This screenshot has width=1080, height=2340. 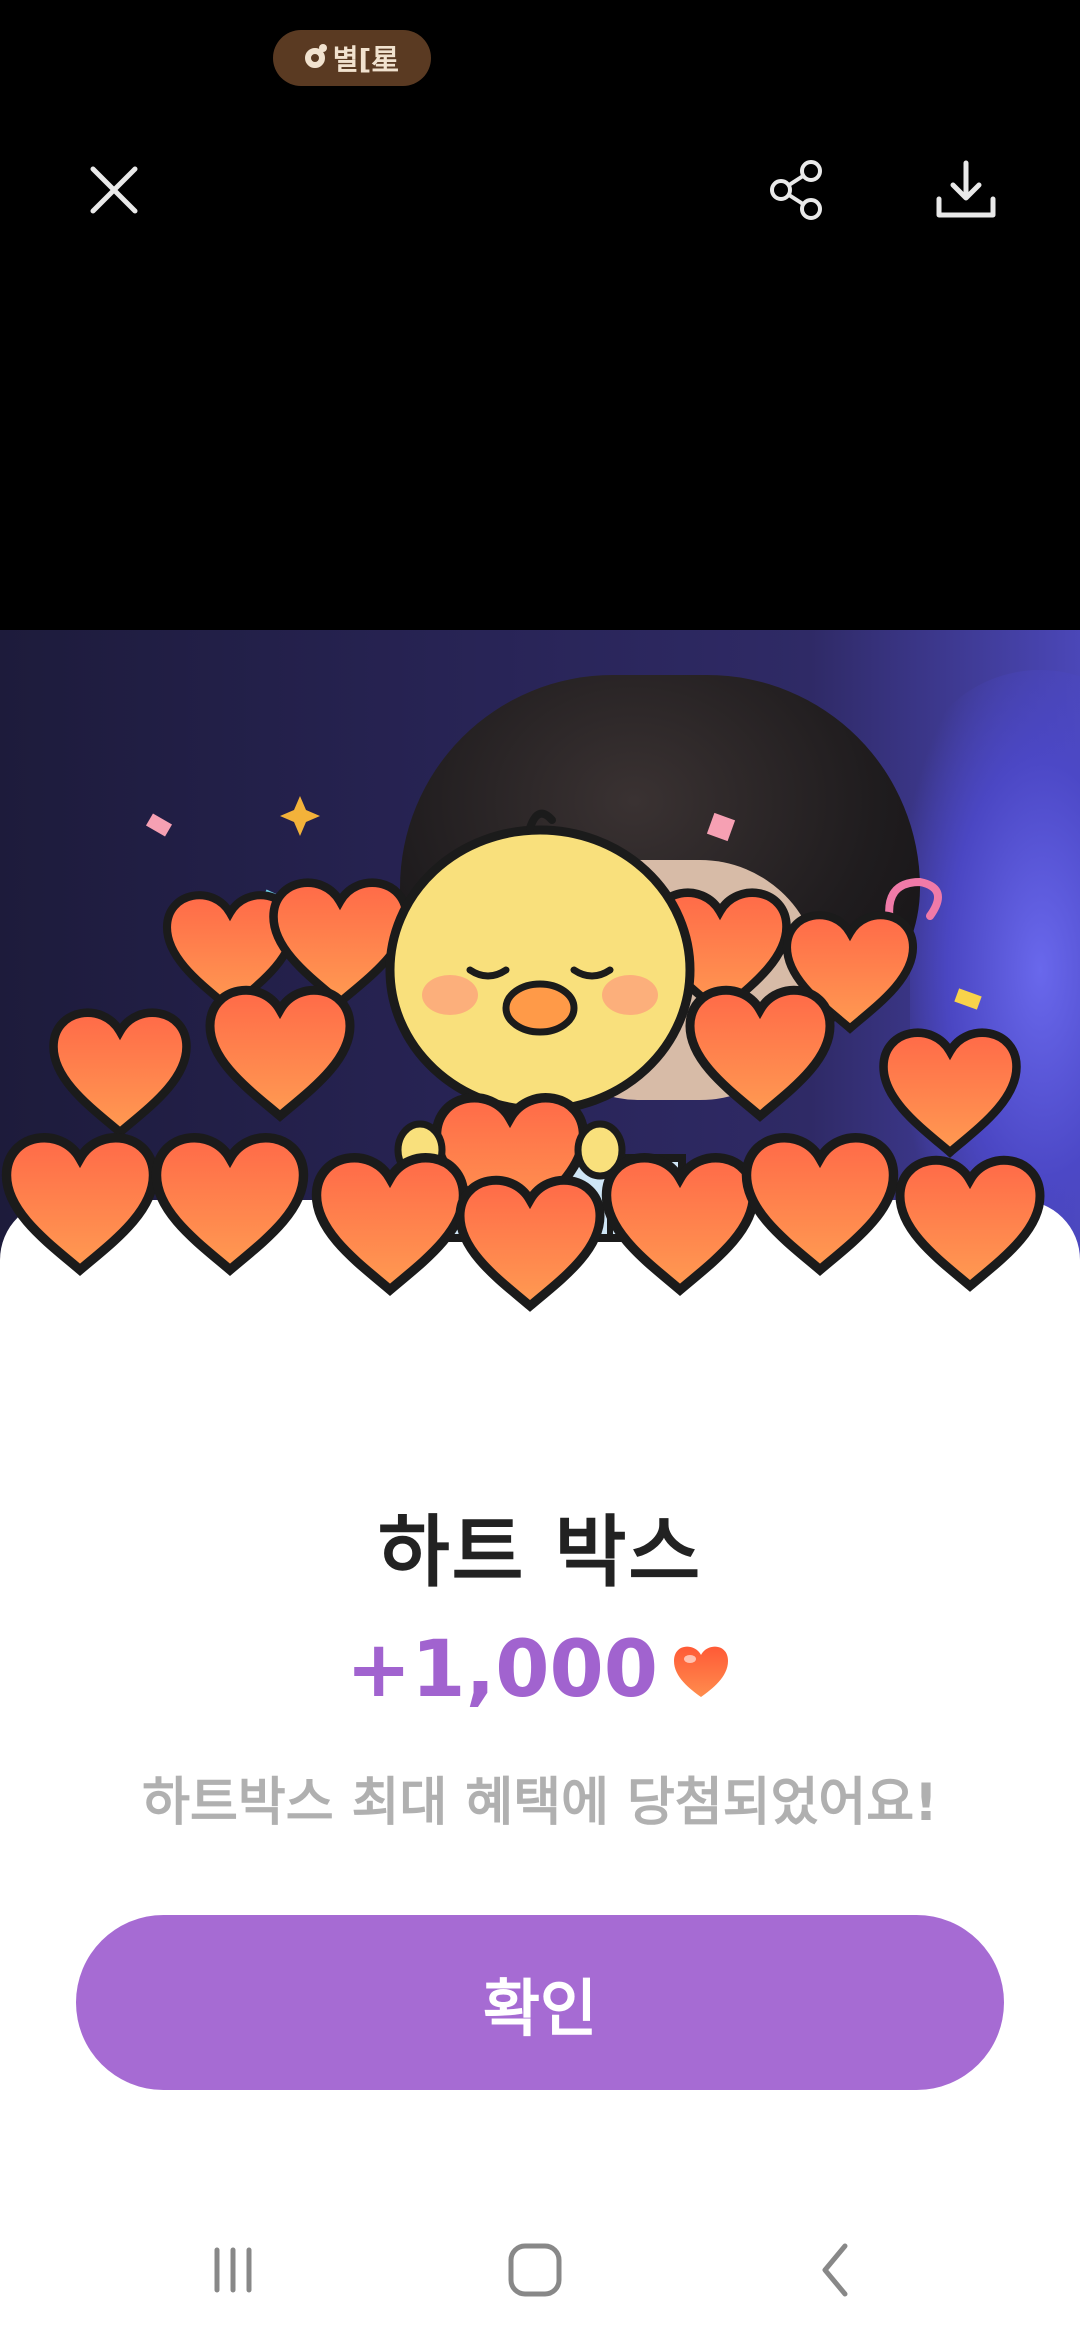 I want to click on back-icon, so click(x=835, y=2270).